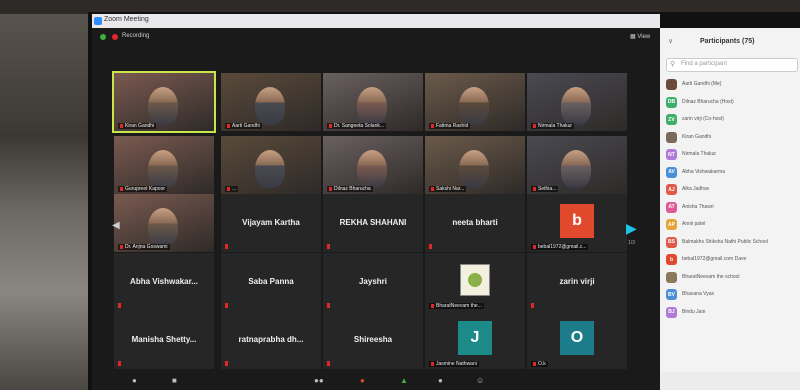 The width and height of the screenshot is (800, 390). I want to click on view-label: View, so click(644, 37).